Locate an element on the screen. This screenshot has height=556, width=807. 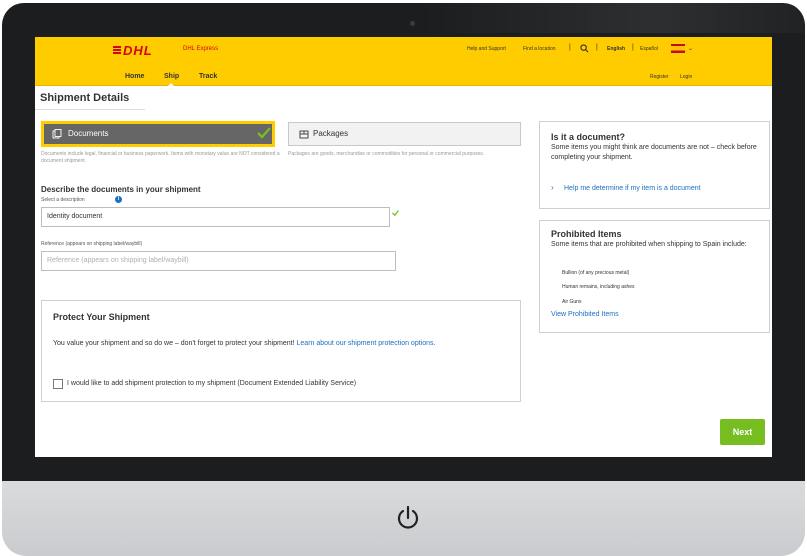
nav-track: Track is located at coordinates (208, 76).